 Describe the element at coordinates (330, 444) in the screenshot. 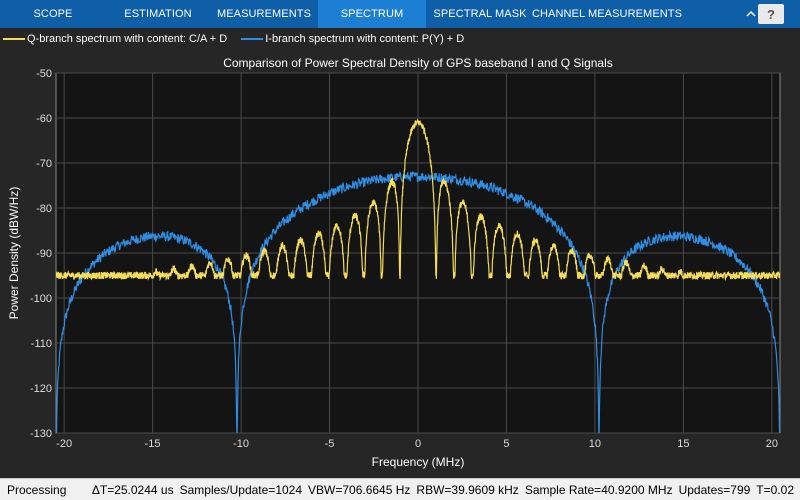

I see `x-tick-label: -5` at that location.